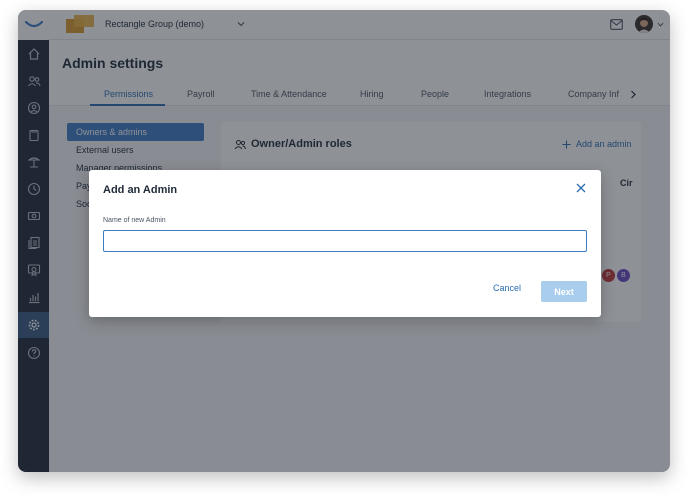 Image resolution: width=688 pixels, height=500 pixels. Describe the element at coordinates (134, 220) in the screenshot. I see `admin-name-label: Name of new Admin` at that location.